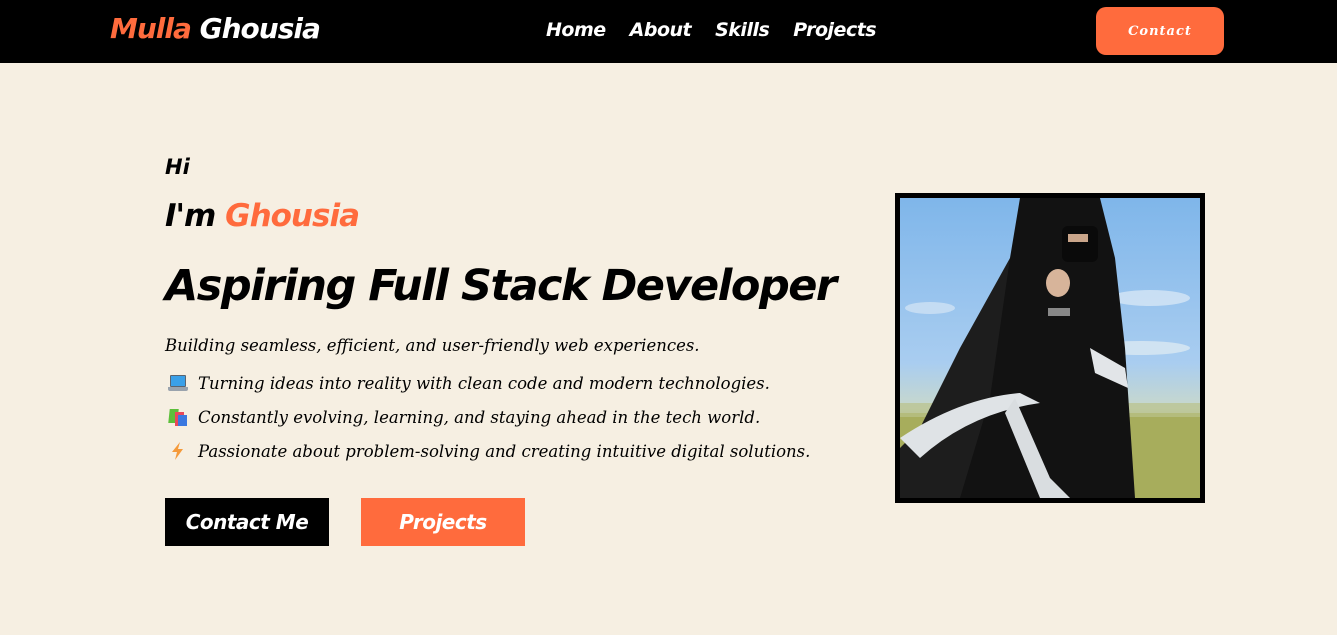 The width and height of the screenshot is (1337, 635). Describe the element at coordinates (178, 417) in the screenshot. I see `books-icon` at that location.